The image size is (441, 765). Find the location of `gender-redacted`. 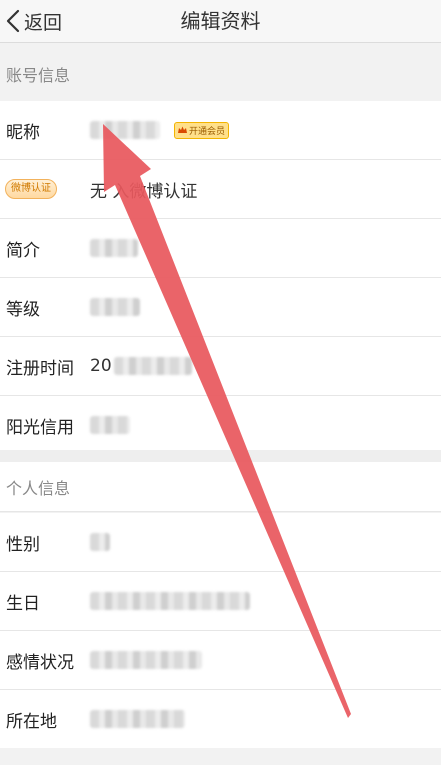

gender-redacted is located at coordinates (100, 542).